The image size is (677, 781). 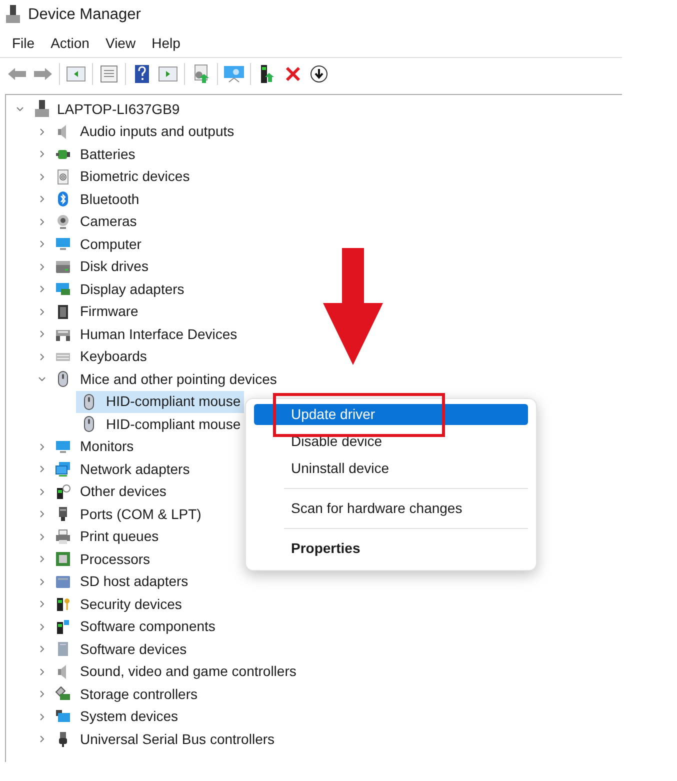 I want to click on webcam-icon, so click(x=63, y=222).